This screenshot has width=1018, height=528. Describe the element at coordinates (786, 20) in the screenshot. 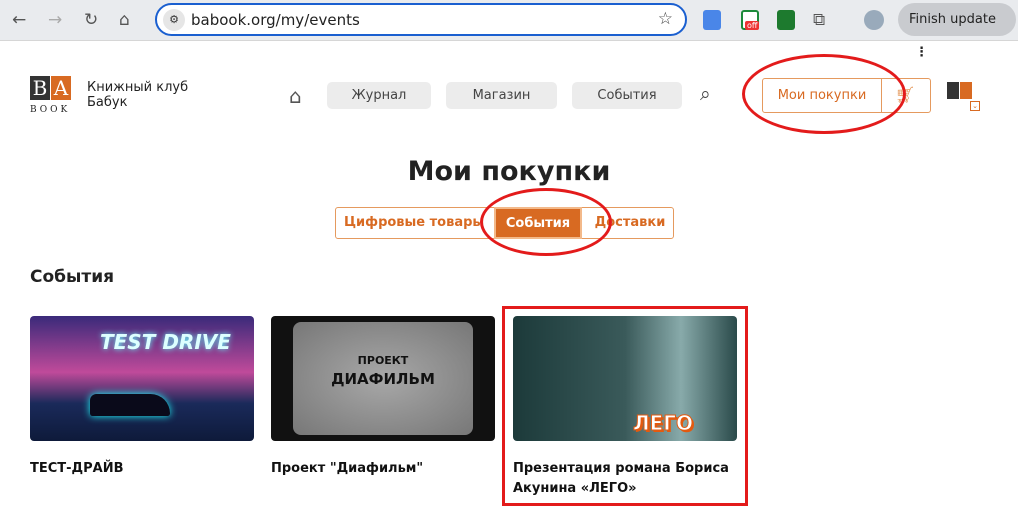

I see `excel-extension-icon` at that location.